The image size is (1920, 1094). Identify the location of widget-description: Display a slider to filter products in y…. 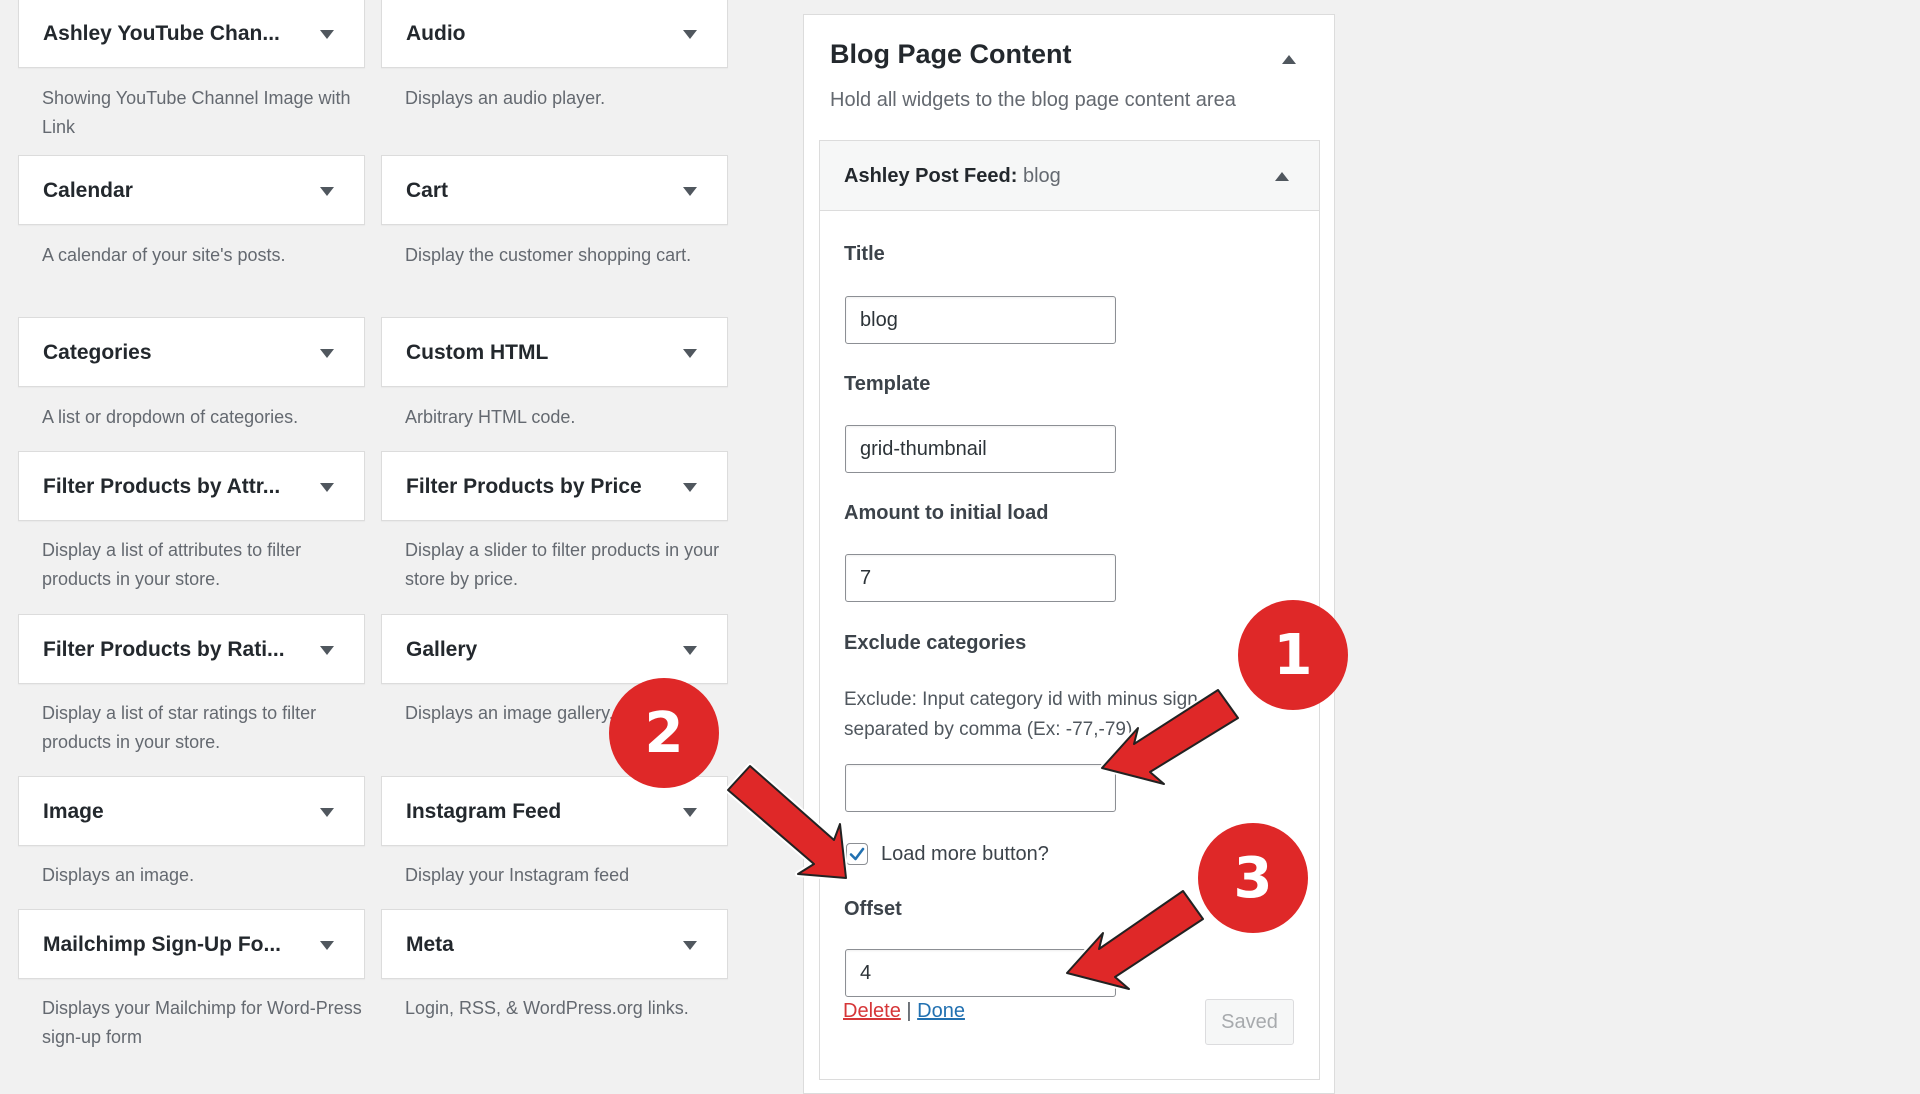
(562, 564).